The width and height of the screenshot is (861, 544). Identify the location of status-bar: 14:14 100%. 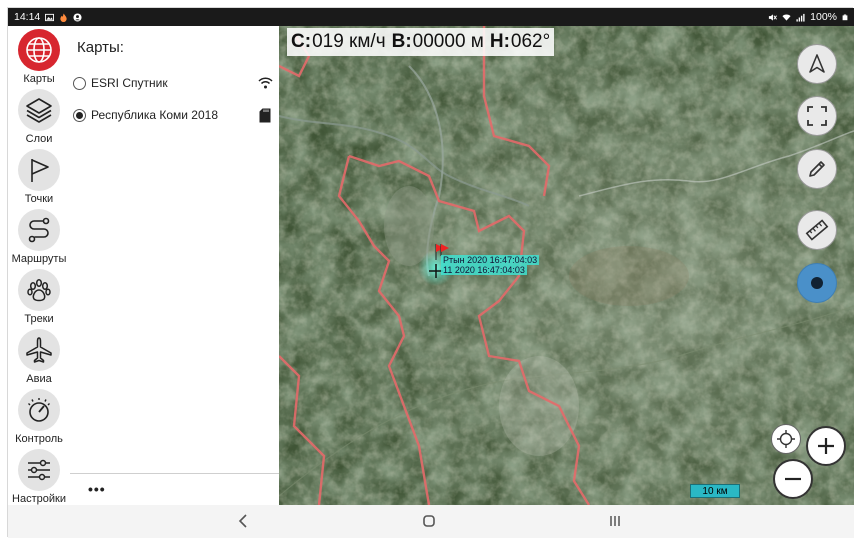
(431, 17).